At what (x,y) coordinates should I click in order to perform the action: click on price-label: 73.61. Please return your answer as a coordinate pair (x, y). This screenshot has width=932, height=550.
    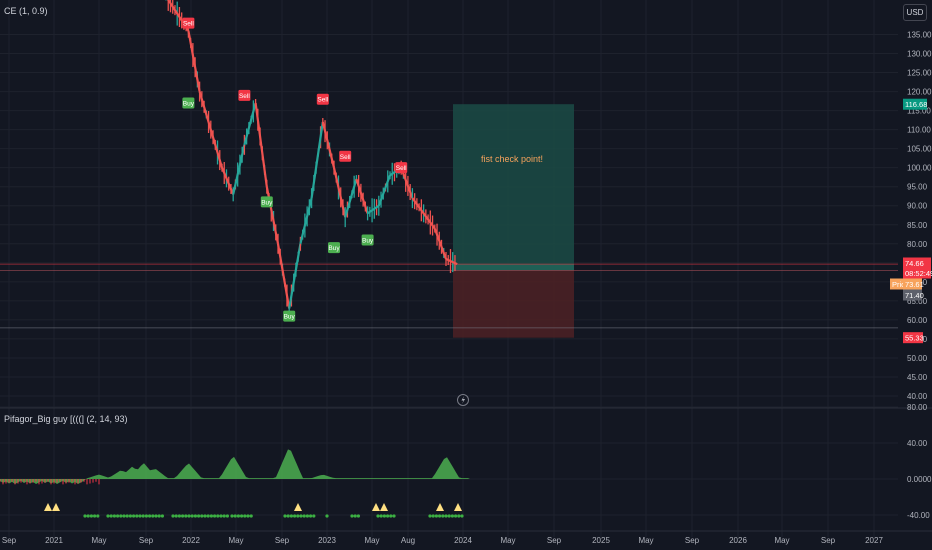
    Looking at the image, I should click on (913, 284).